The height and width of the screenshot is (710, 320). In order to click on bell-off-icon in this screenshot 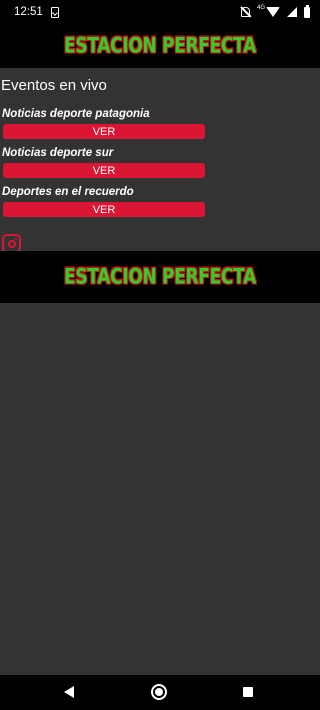, I will do `click(245, 12)`.